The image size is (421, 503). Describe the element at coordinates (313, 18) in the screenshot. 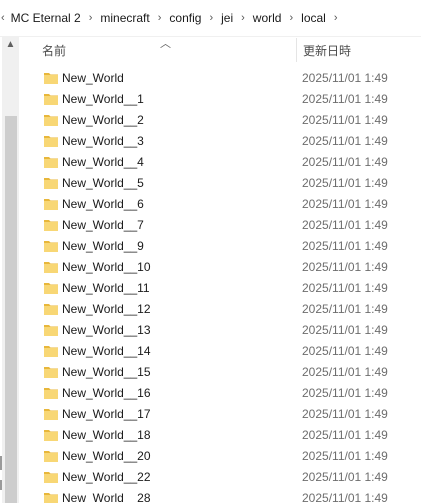

I see `breadcrumb-item-local: local` at that location.